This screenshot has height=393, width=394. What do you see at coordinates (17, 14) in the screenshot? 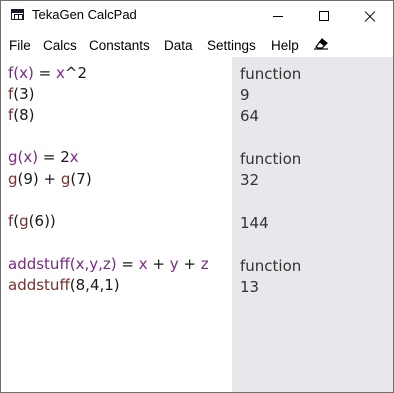
I see `app-icon` at bounding box center [17, 14].